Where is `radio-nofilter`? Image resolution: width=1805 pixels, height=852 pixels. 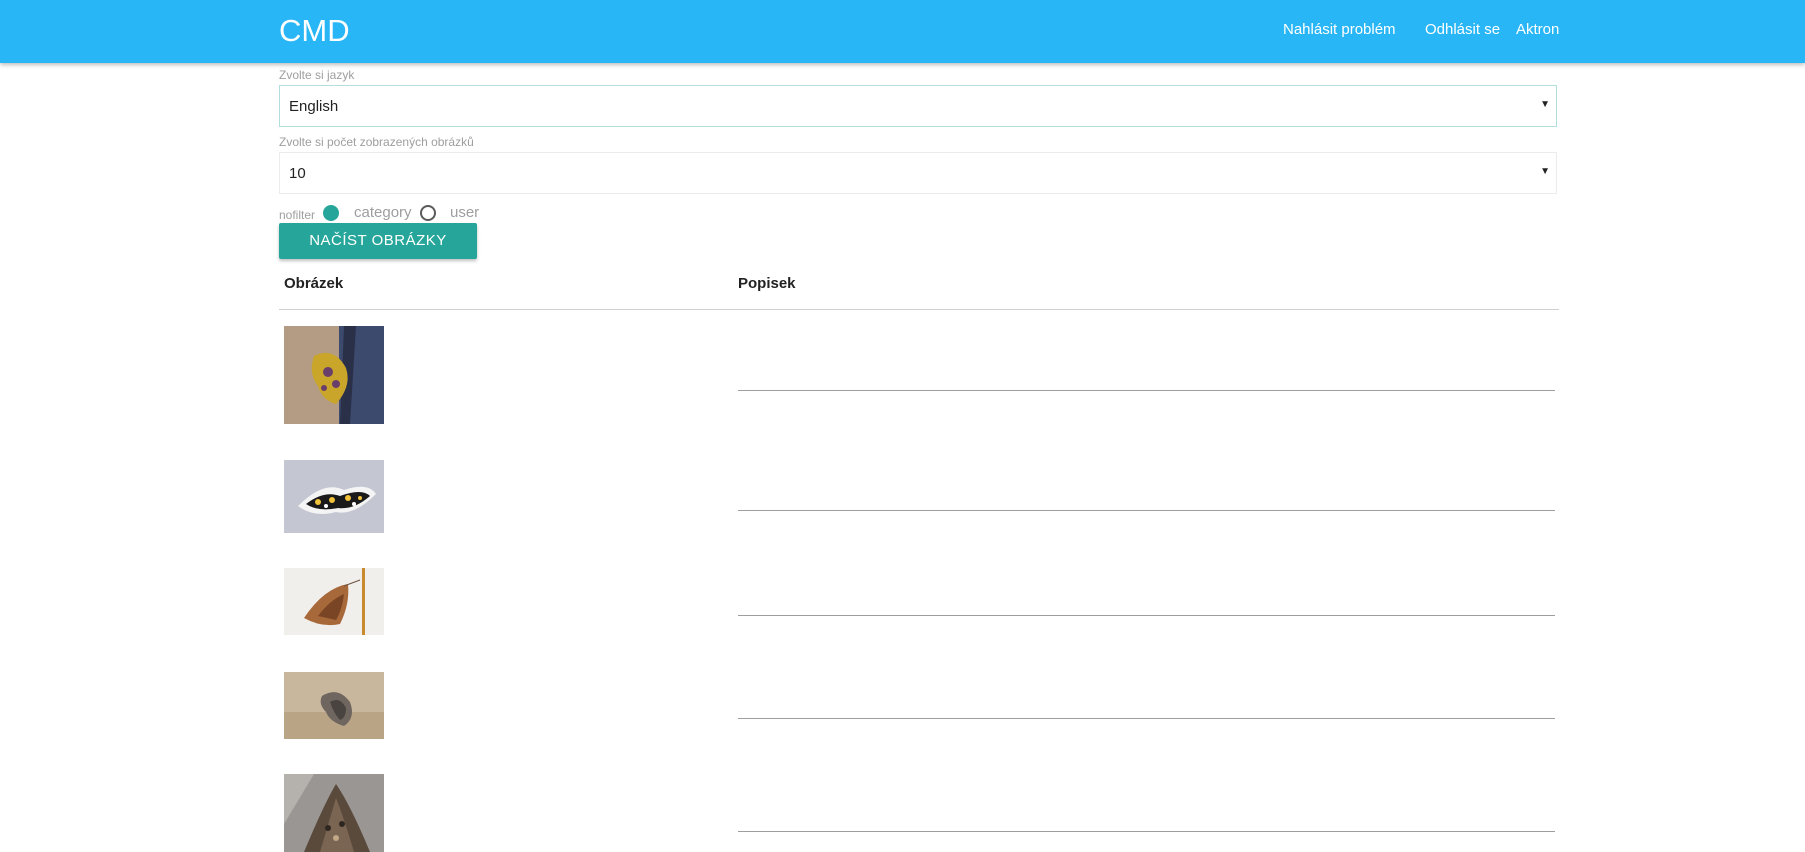 radio-nofilter is located at coordinates (331, 213).